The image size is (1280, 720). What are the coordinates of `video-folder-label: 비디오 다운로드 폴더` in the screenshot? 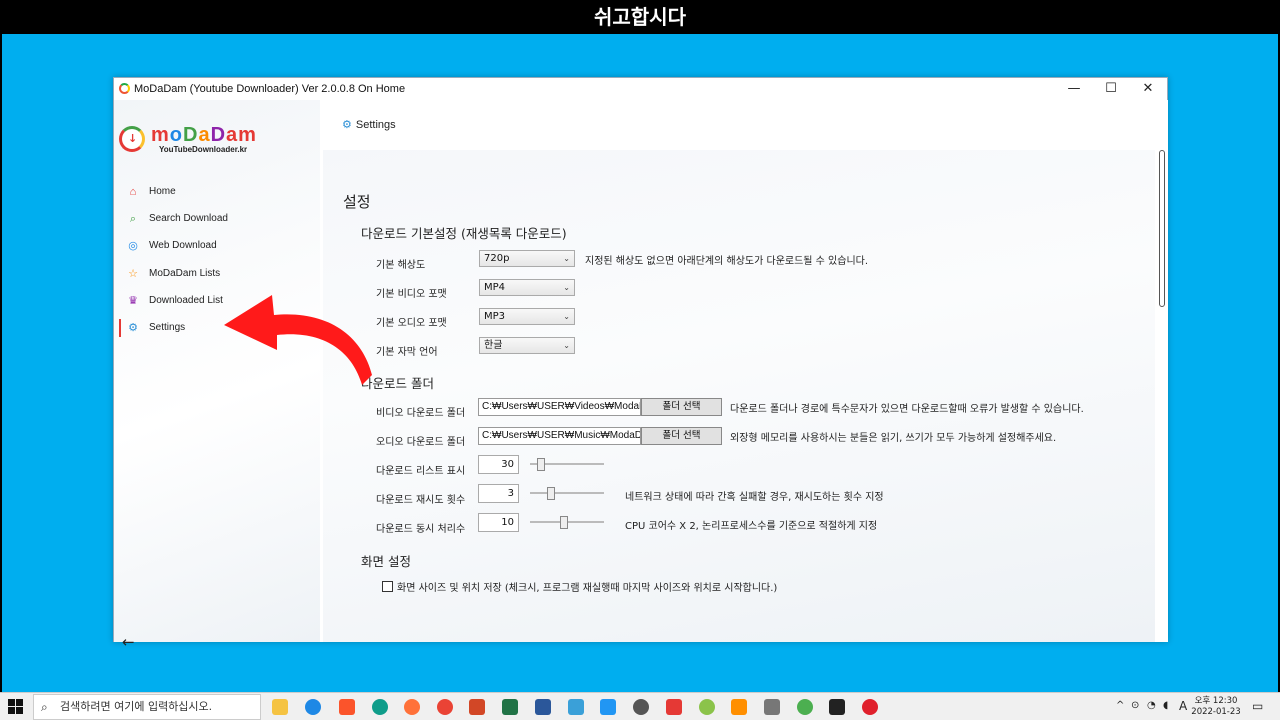 It's located at (421, 413).